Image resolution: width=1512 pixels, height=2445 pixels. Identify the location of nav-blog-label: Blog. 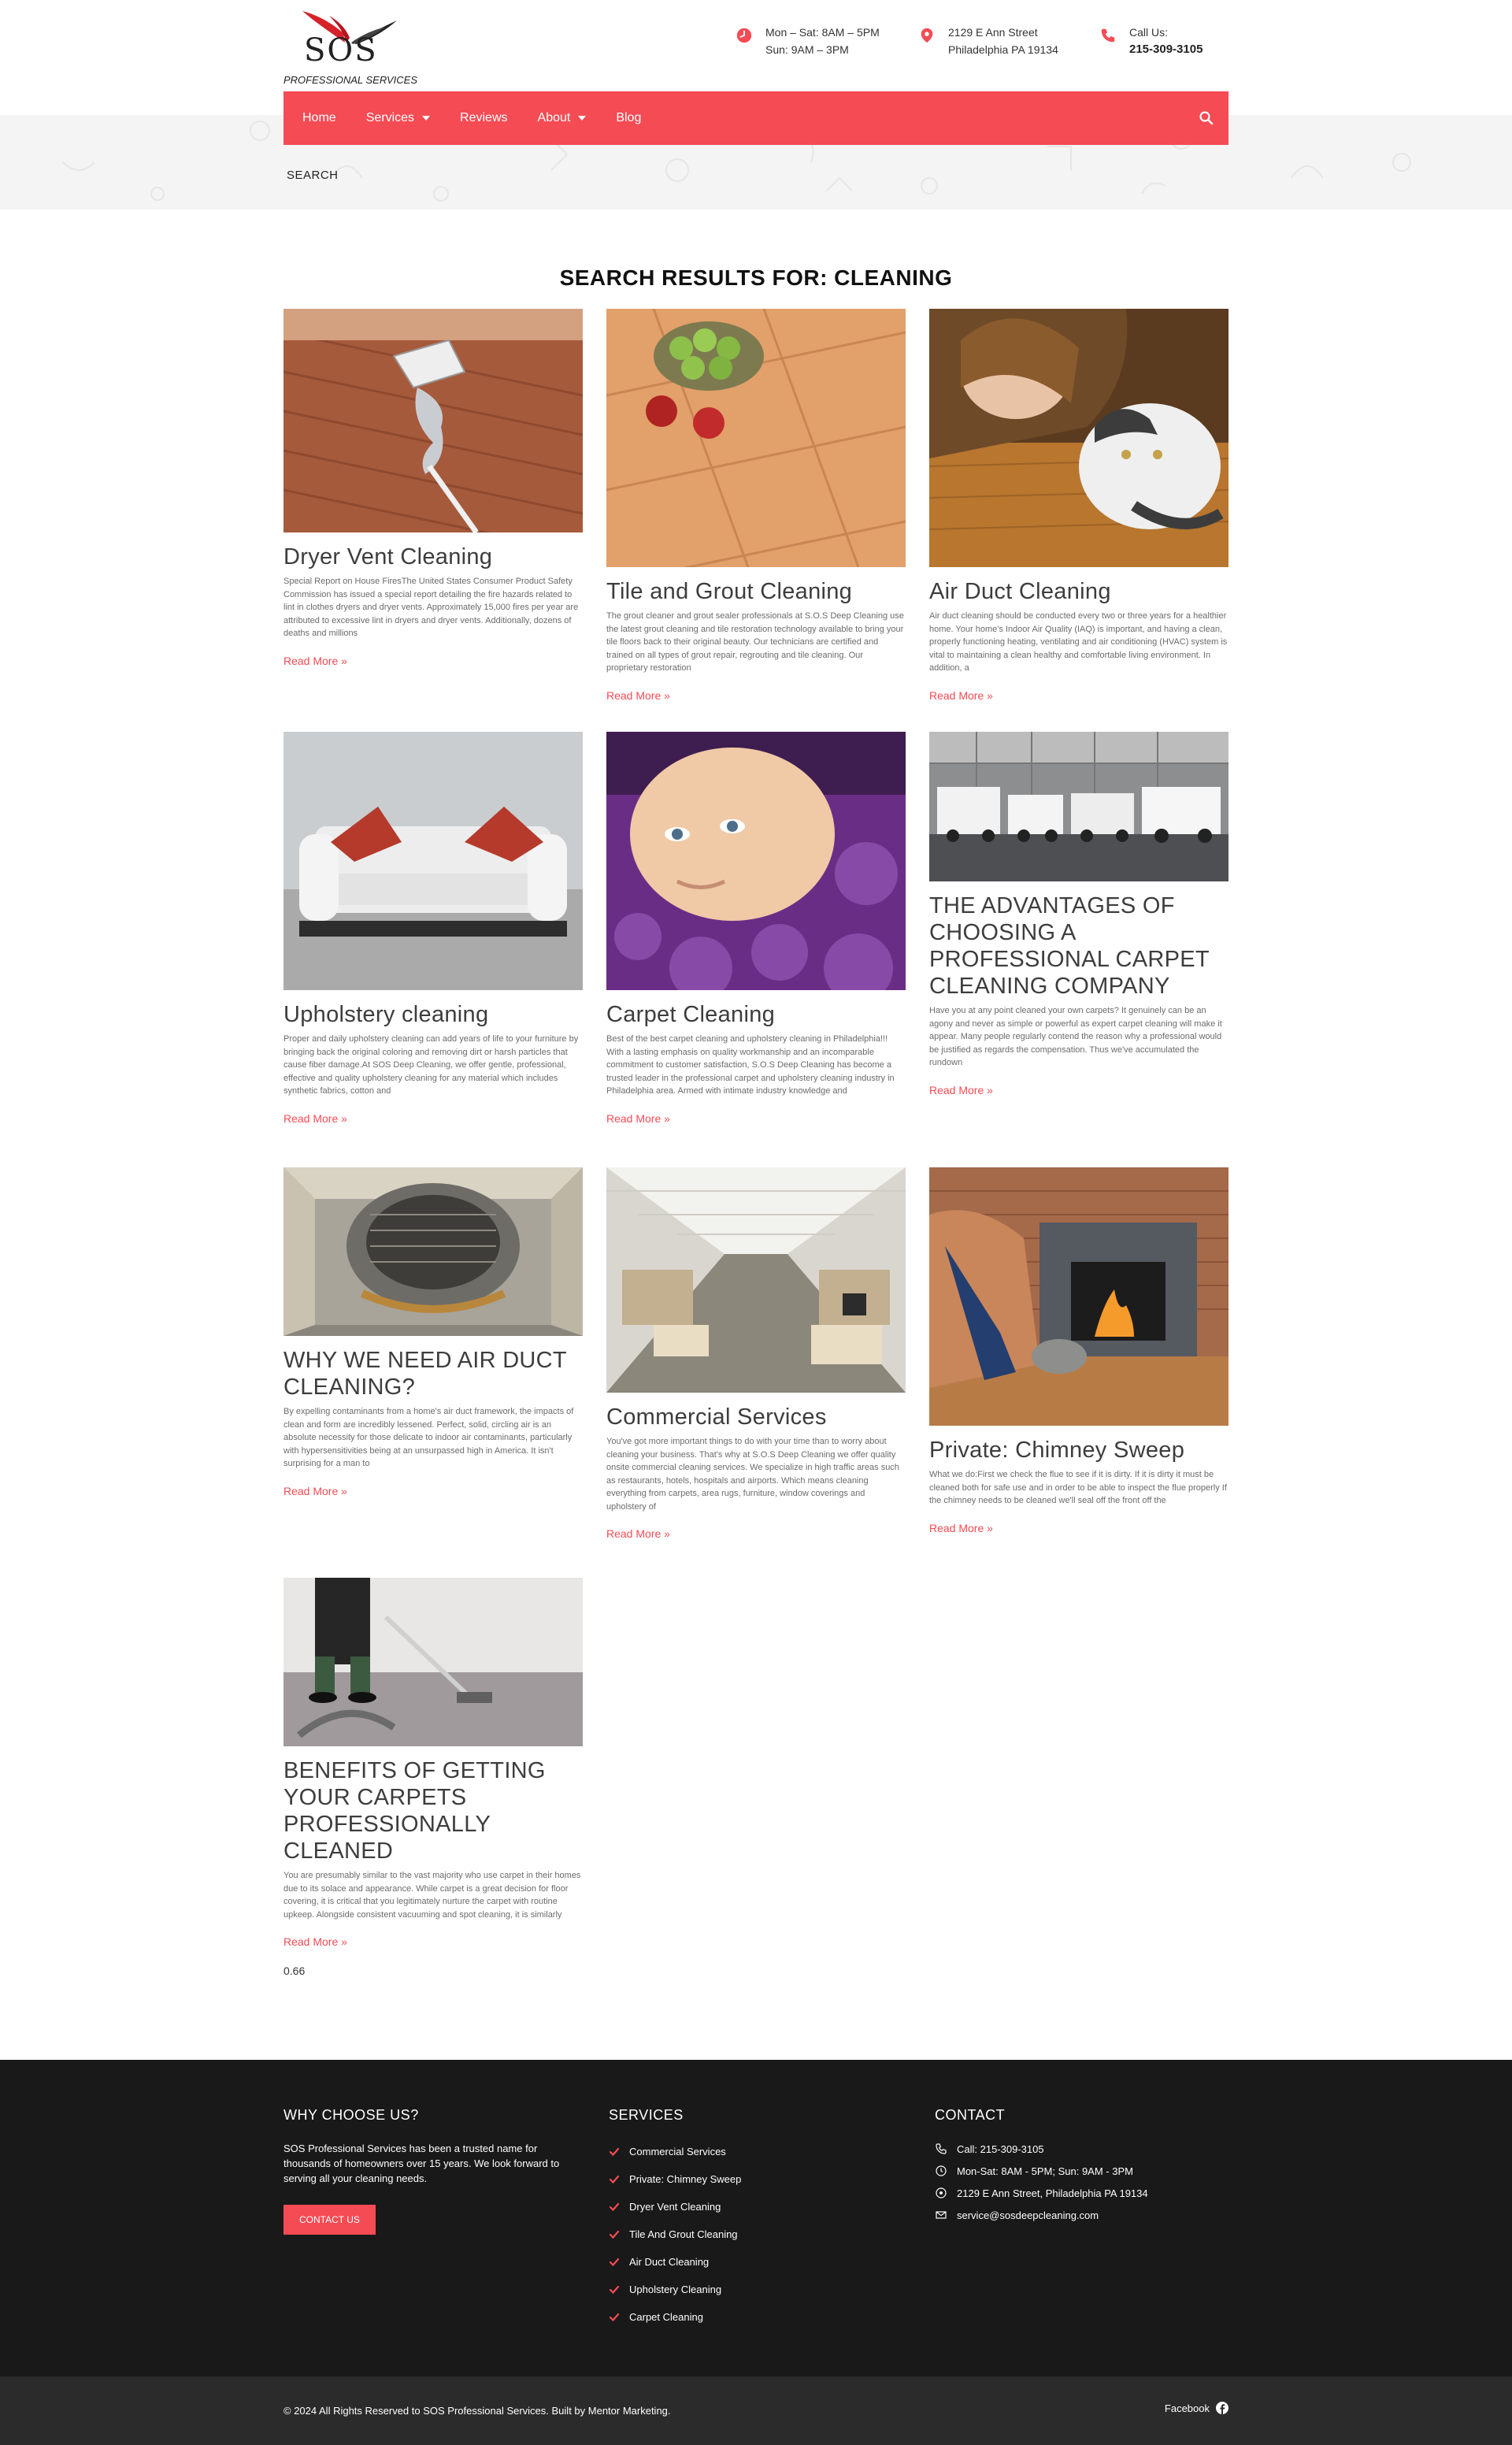
(629, 118).